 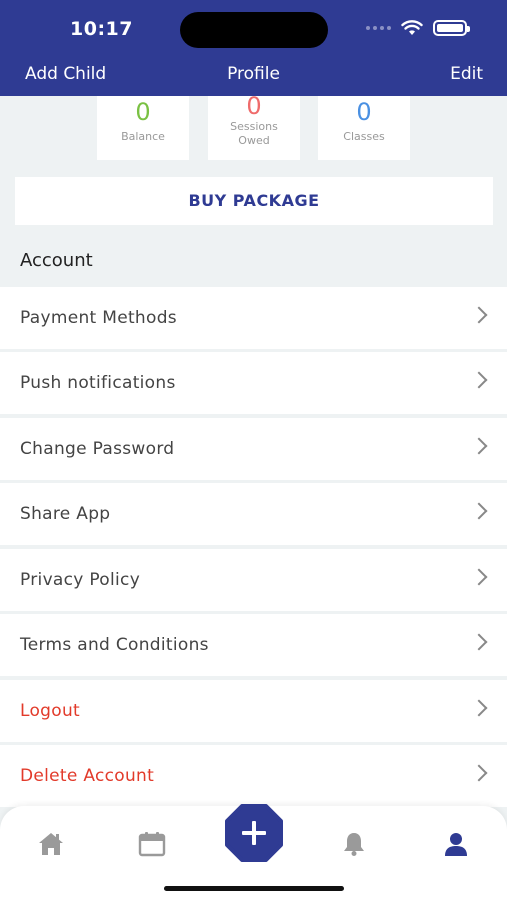 What do you see at coordinates (50, 711) in the screenshot?
I see `menu-item-label: Logout` at bounding box center [50, 711].